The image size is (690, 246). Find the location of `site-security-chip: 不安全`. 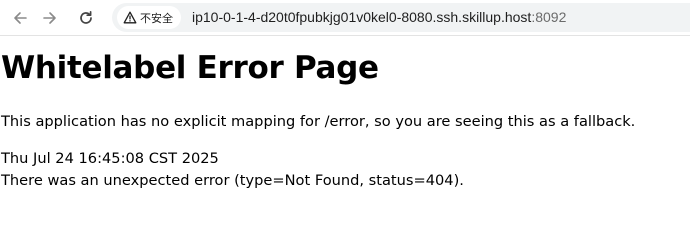

site-security-chip: 不安全 is located at coordinates (149, 17).